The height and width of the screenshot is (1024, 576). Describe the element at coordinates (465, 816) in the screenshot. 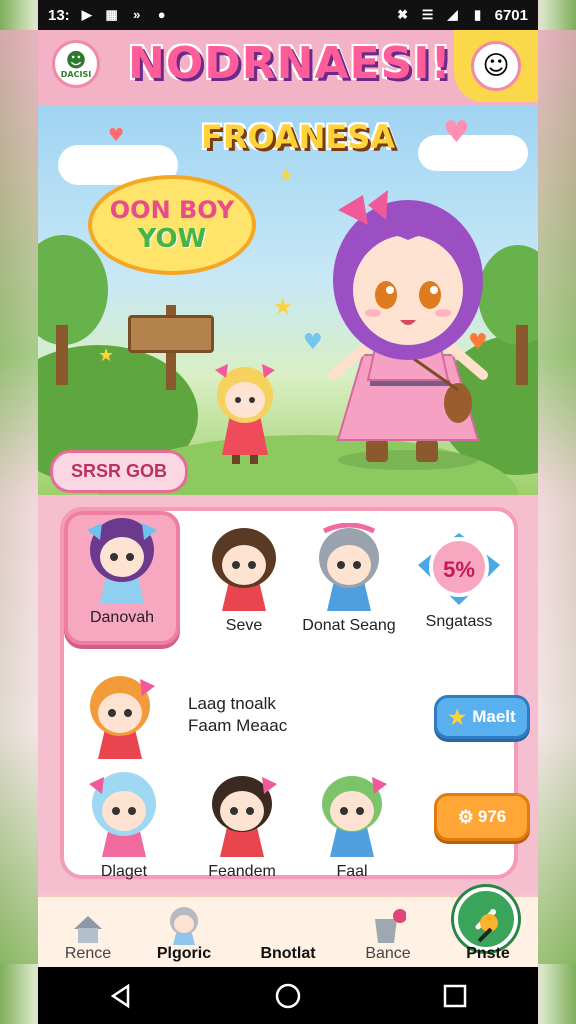

I see `gear-icon: ⚙` at that location.